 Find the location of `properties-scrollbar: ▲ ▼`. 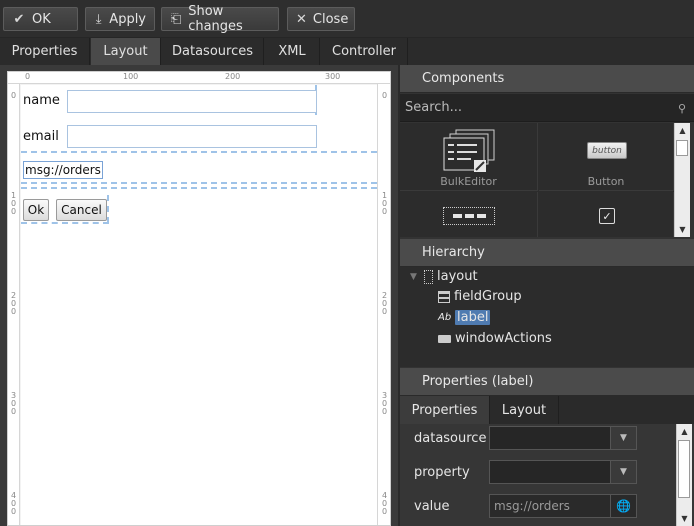

properties-scrollbar: ▲ ▼ is located at coordinates (684, 475).